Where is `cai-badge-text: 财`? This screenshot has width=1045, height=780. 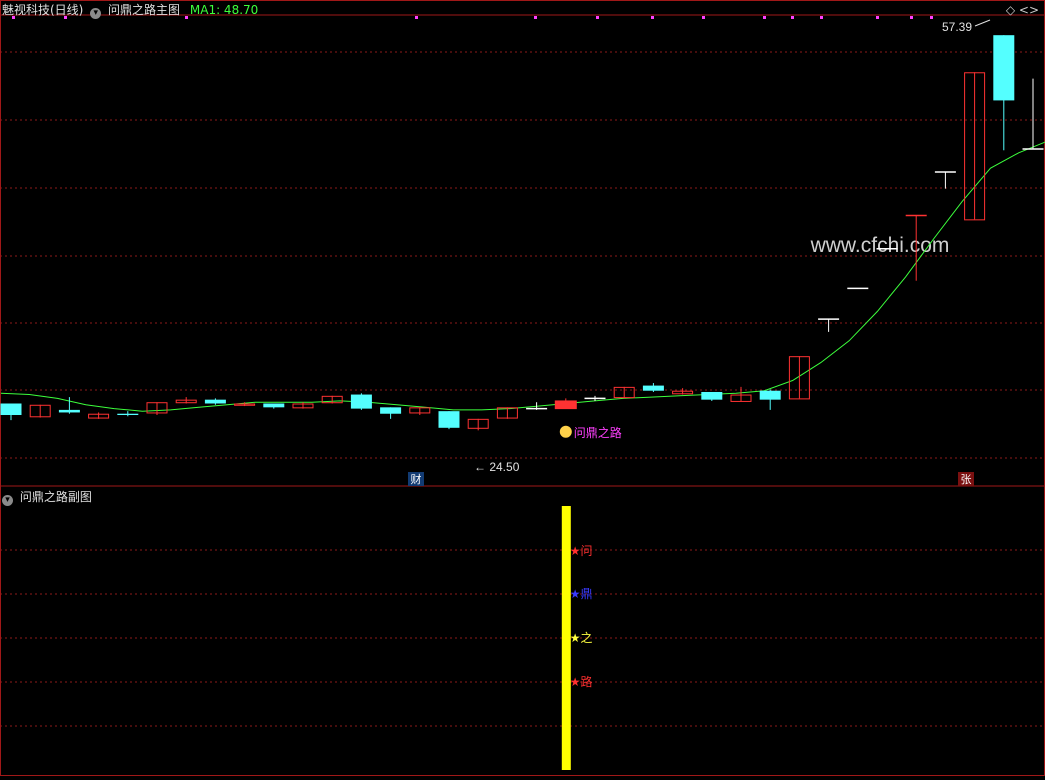 cai-badge-text: 财 is located at coordinates (416, 479).